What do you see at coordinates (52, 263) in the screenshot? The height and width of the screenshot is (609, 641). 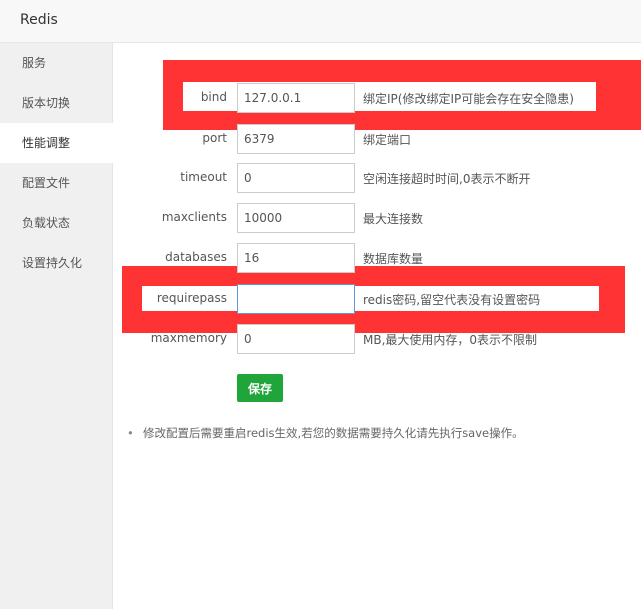 I see `sidebar-item-label: 设置持久化` at bounding box center [52, 263].